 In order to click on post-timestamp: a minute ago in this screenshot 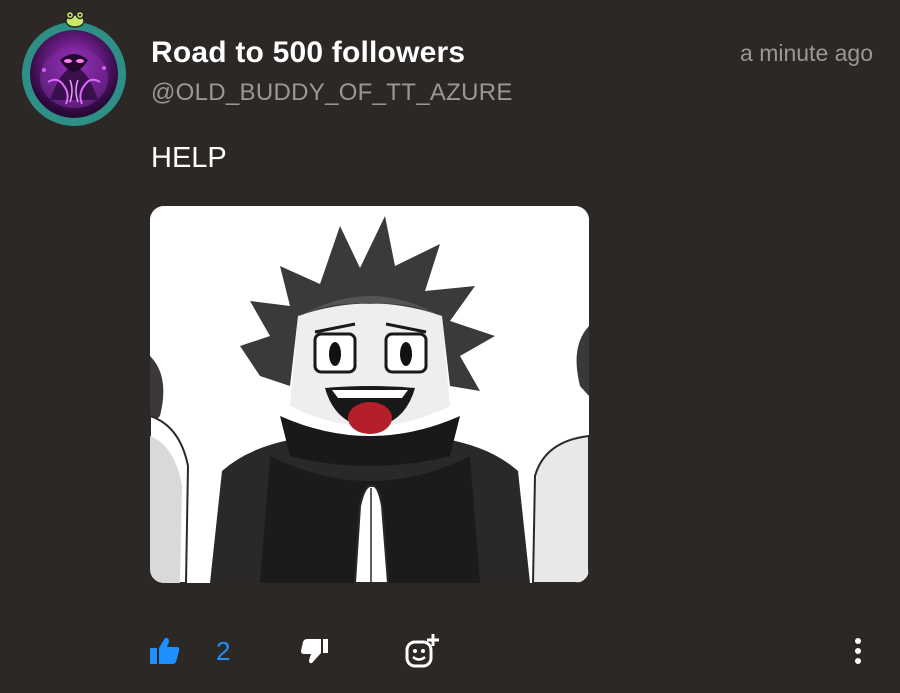, I will do `click(806, 53)`.